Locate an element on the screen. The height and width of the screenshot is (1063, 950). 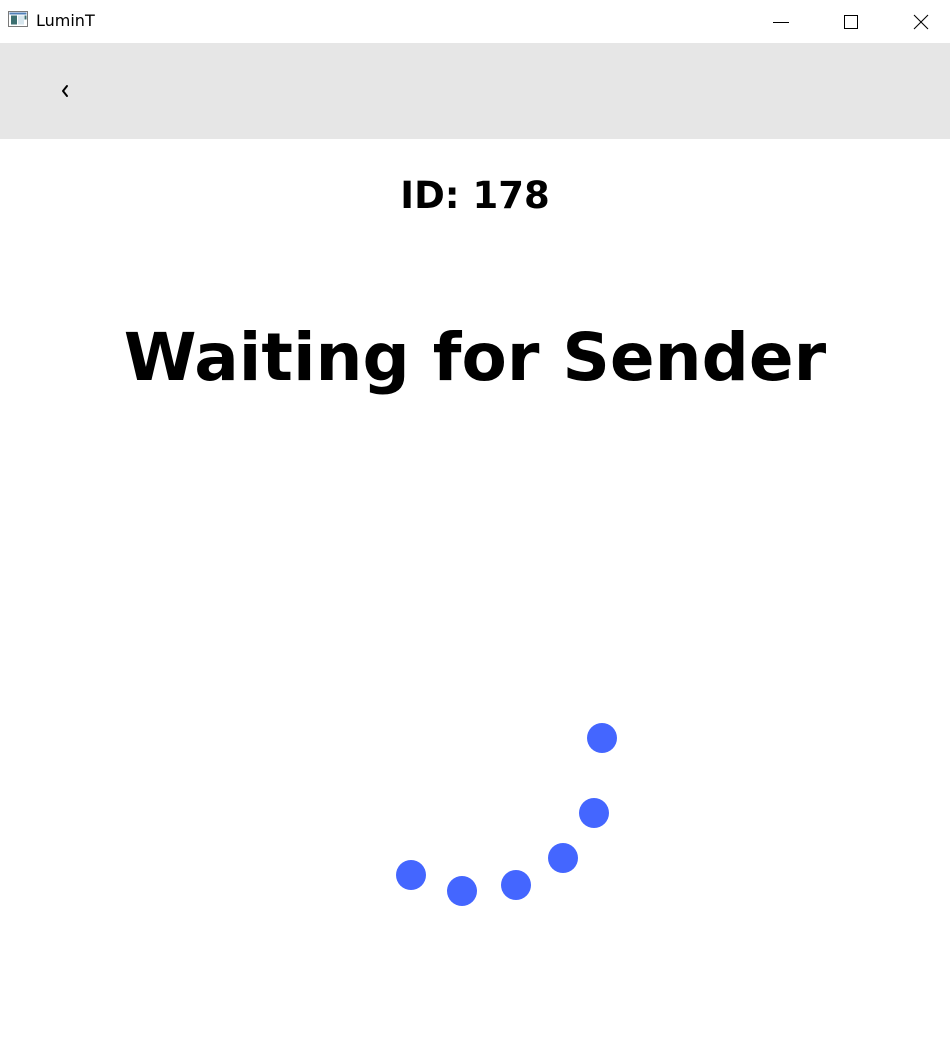
maximize-icon is located at coordinates (851, 21).